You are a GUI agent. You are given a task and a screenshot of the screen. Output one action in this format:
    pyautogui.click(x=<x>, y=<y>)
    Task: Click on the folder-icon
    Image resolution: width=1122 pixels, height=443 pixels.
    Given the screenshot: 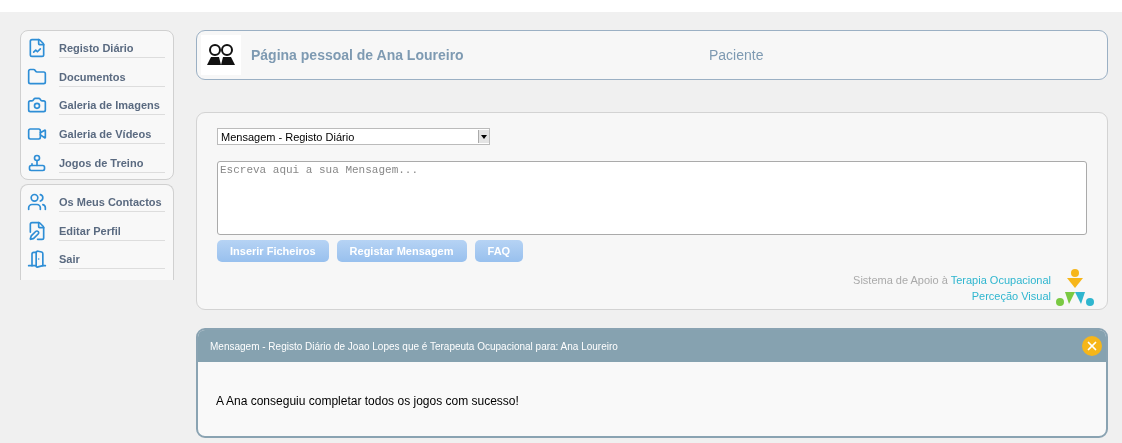 What is the action you would take?
    pyautogui.click(x=37, y=76)
    